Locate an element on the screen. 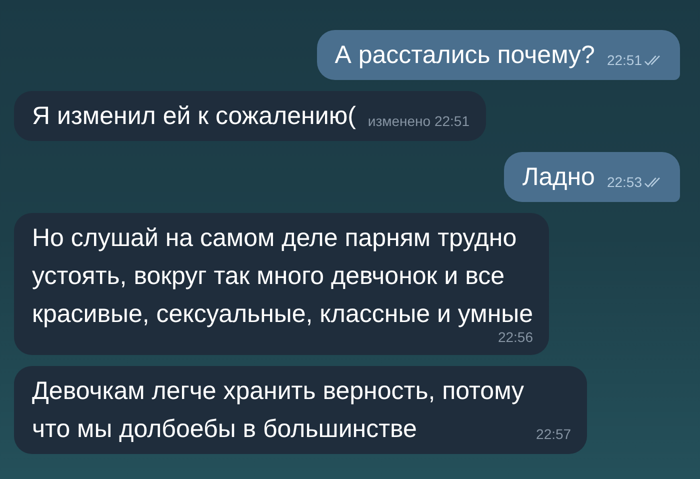  message-time: 22:57 is located at coordinates (554, 434).